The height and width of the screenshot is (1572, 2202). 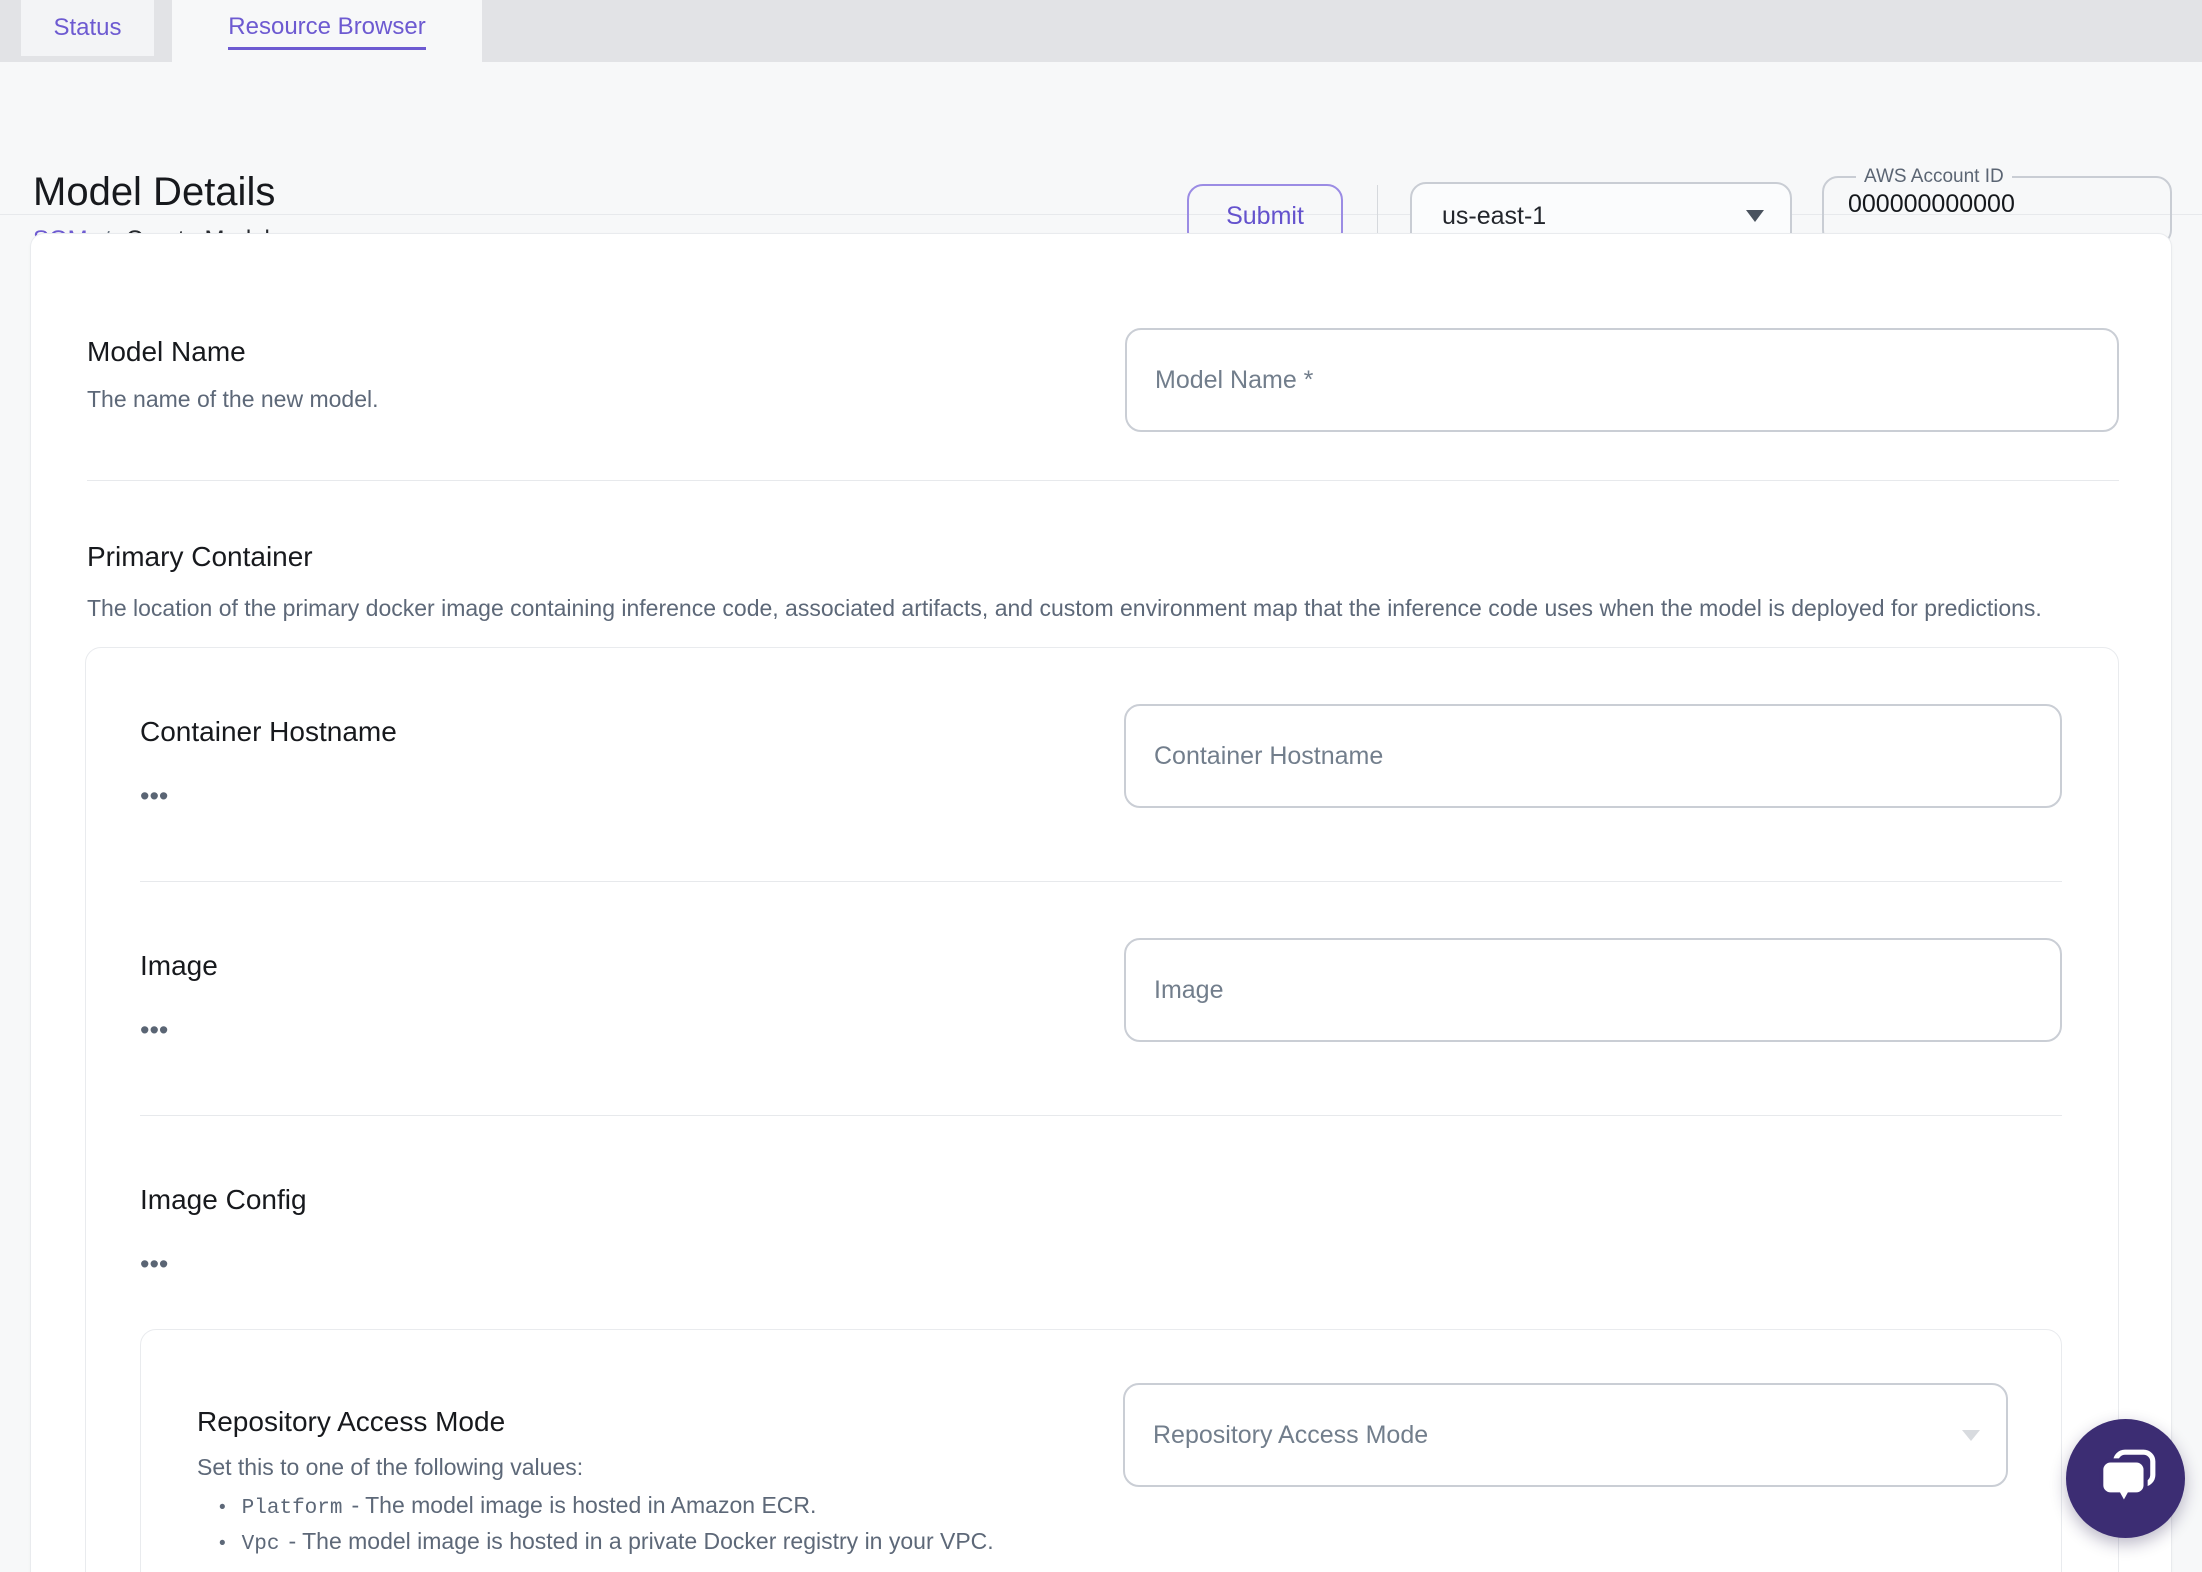 What do you see at coordinates (166, 351) in the screenshot?
I see `model-name-label: Model Name` at bounding box center [166, 351].